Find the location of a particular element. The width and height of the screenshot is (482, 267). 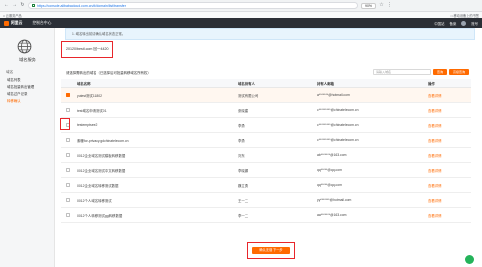

domain-name: 0012企业域名转移测试数据 is located at coordinates (98, 185).